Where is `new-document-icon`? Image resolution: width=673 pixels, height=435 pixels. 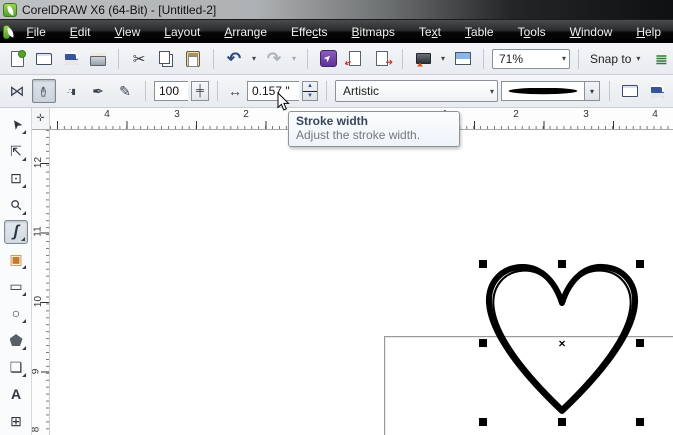 new-document-icon is located at coordinates (17, 58).